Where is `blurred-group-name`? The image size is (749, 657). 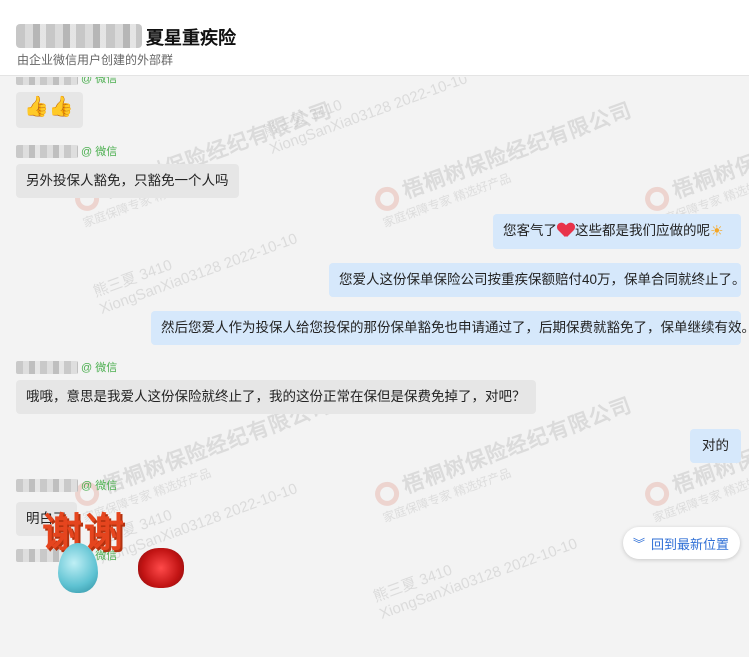 blurred-group-name is located at coordinates (79, 36).